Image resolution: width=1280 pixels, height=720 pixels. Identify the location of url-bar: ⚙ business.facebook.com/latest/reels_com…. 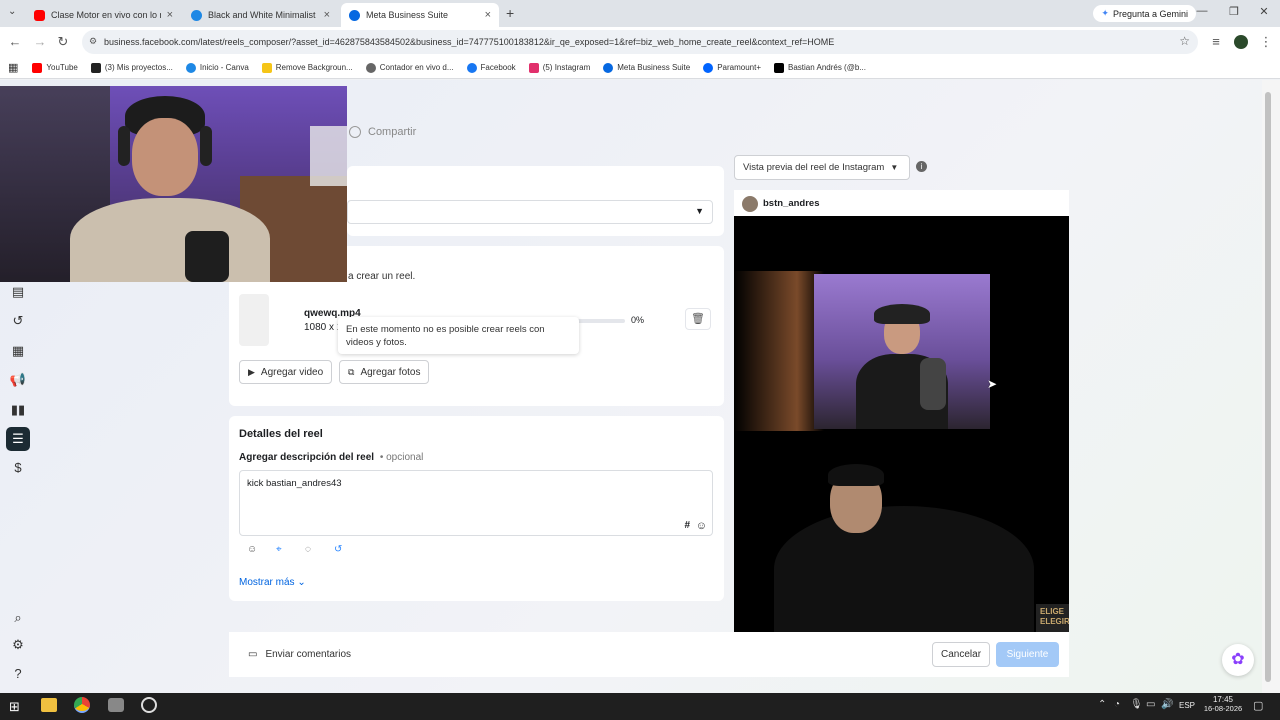
(640, 42).